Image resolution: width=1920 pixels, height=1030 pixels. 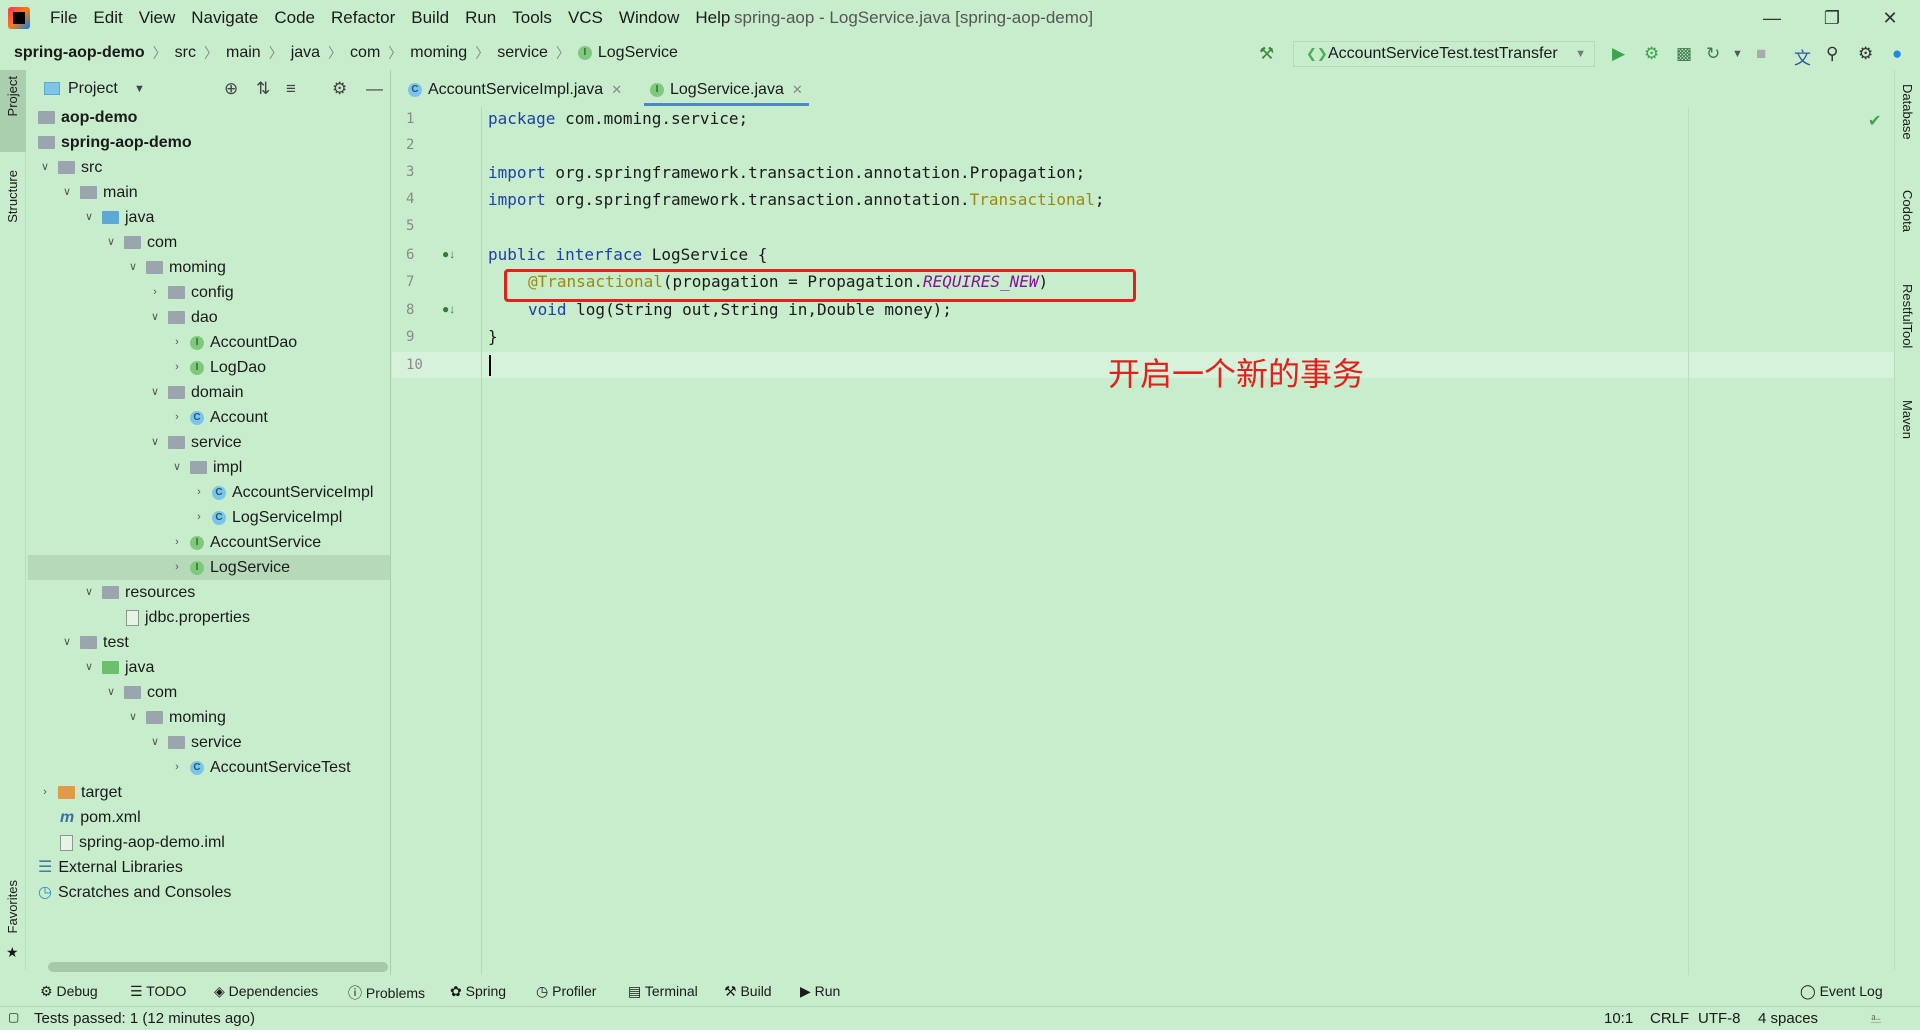 What do you see at coordinates (206, 467) in the screenshot?
I see `tree-node-impl: ∨ impl` at bounding box center [206, 467].